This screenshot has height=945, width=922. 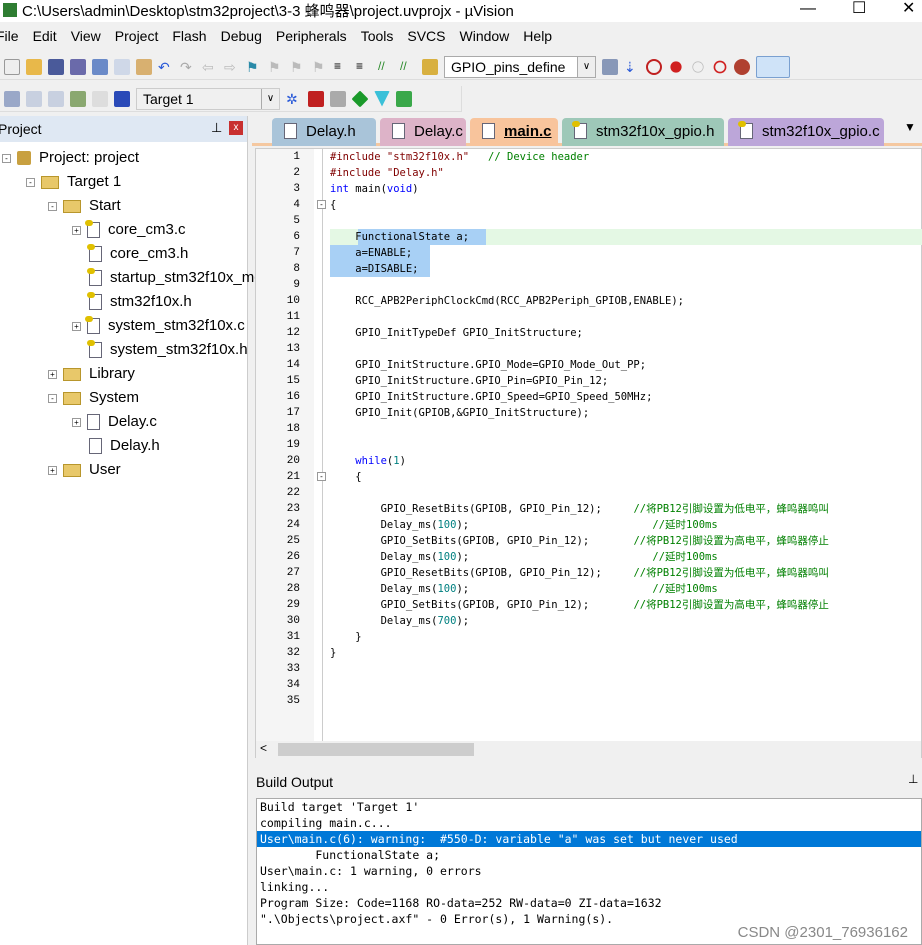 I want to click on menu-flash: Flash, so click(x=189, y=36).